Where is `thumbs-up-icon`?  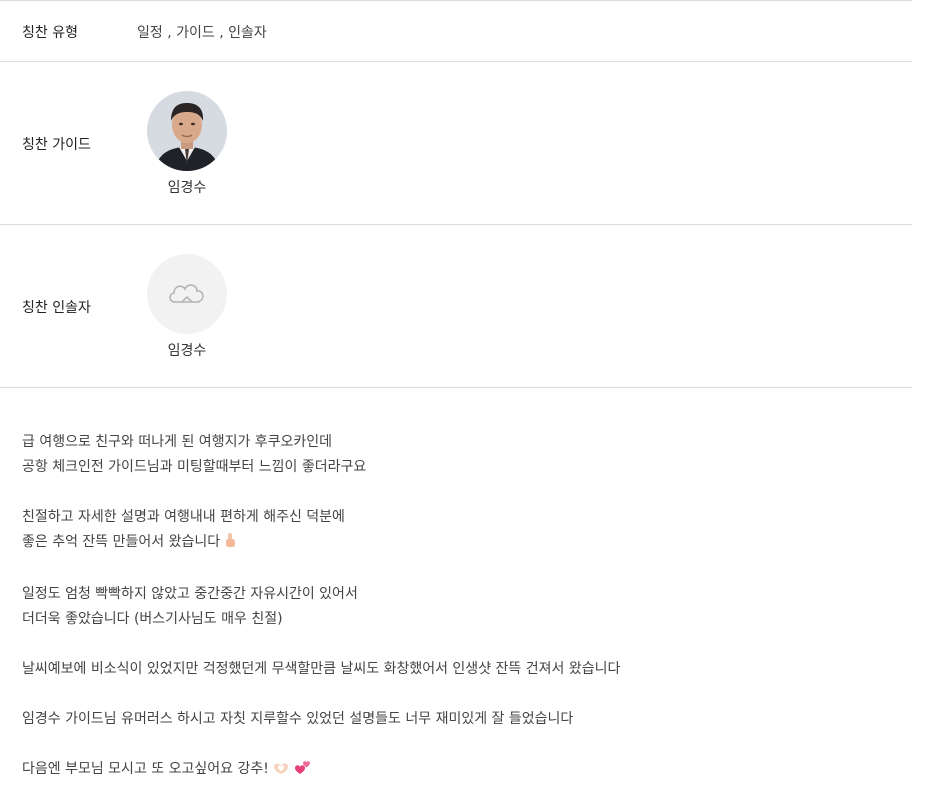 thumbs-up-icon is located at coordinates (230, 544).